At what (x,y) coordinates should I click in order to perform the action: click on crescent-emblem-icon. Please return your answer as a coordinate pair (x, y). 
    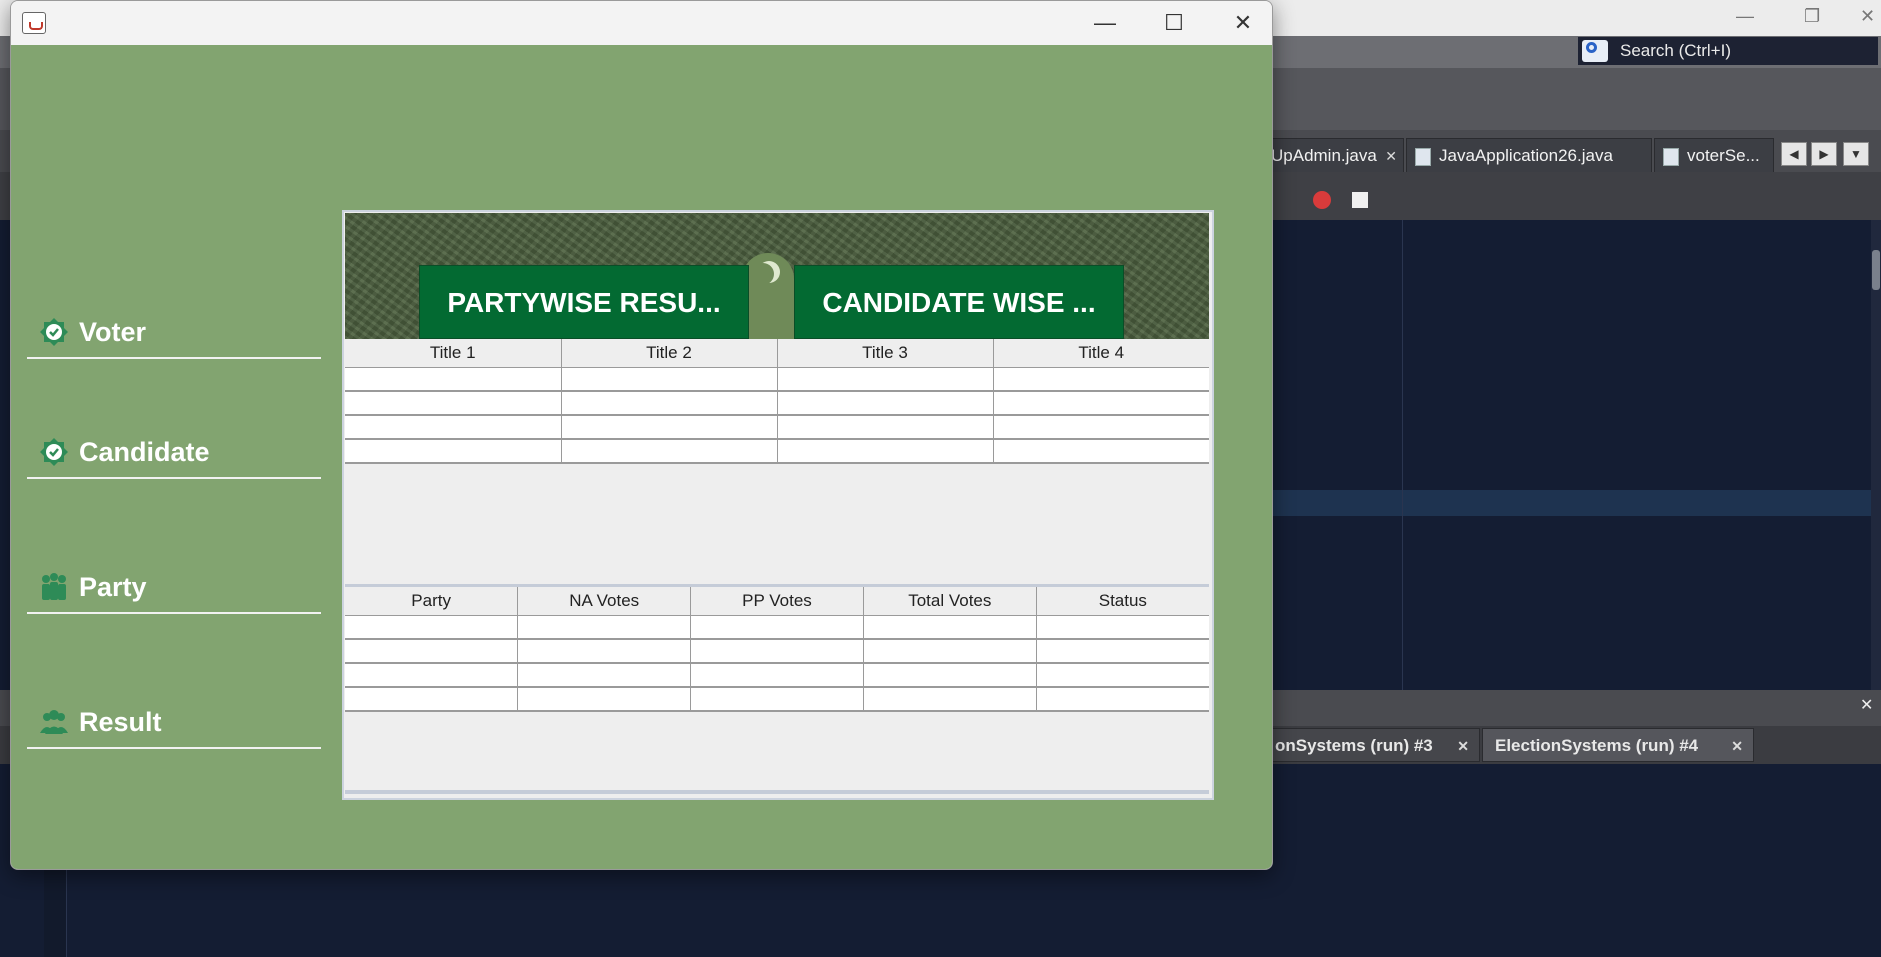
    Looking at the image, I should click on (768, 296).